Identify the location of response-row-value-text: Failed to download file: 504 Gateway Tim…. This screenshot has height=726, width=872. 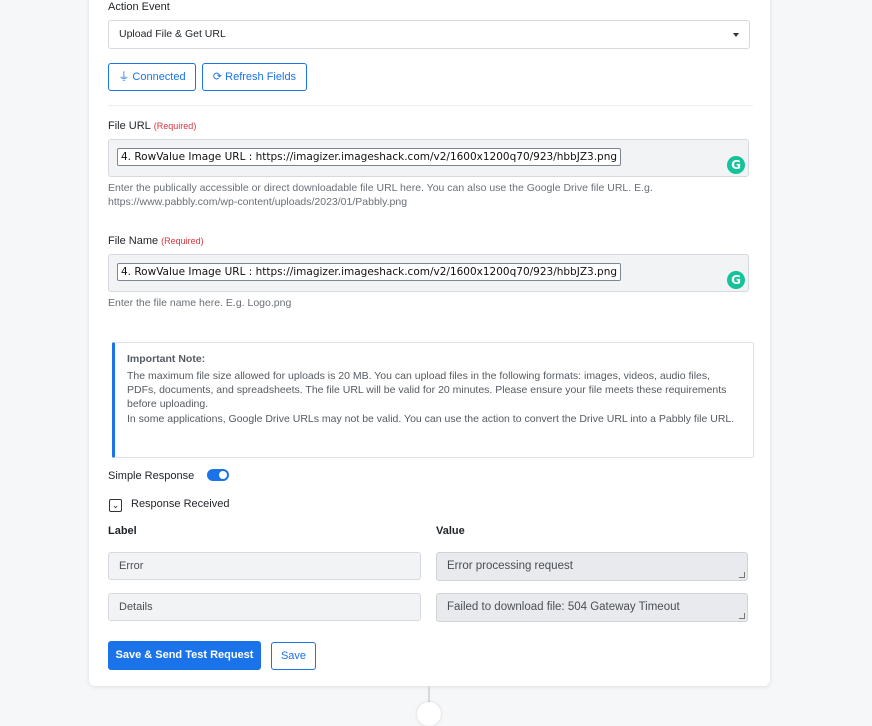
(563, 607).